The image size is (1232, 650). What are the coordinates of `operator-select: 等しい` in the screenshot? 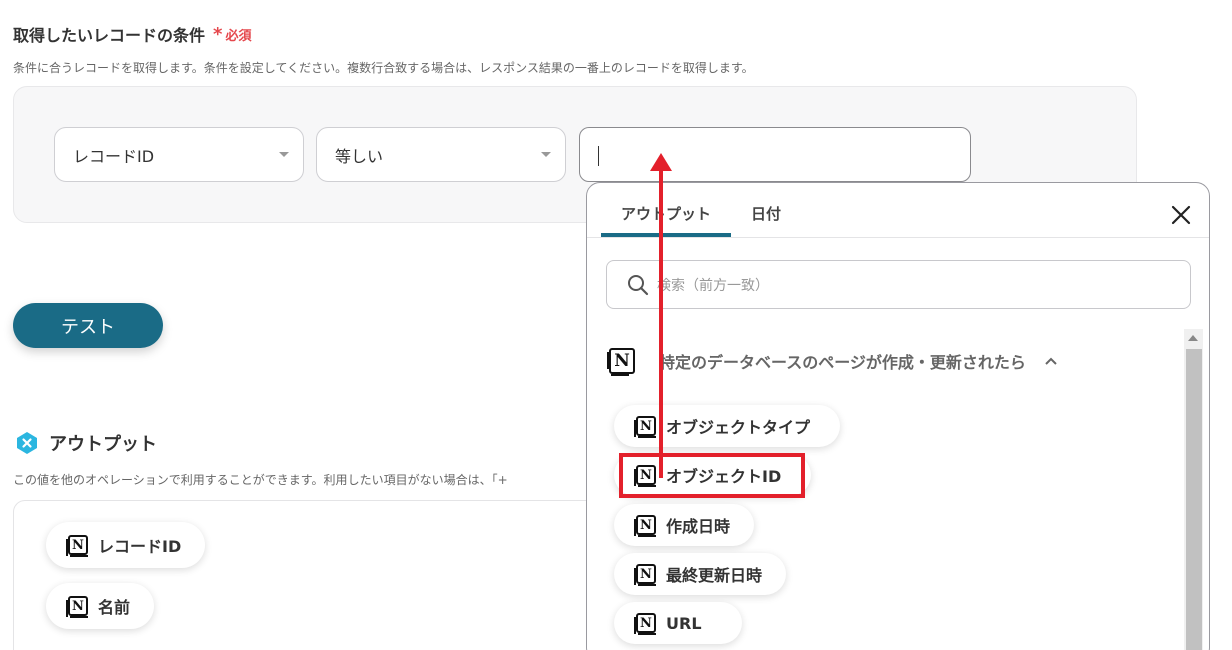 It's located at (441, 154).